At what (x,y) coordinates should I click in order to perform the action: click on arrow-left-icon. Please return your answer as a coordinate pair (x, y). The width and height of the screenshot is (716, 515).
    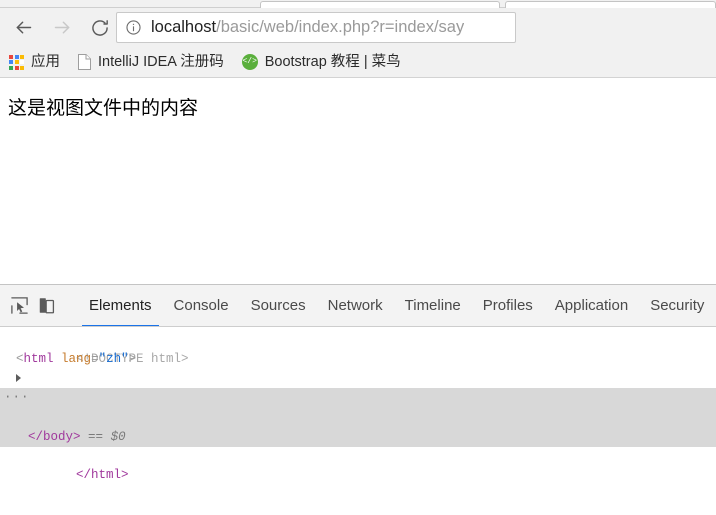
    Looking at the image, I should click on (23, 27).